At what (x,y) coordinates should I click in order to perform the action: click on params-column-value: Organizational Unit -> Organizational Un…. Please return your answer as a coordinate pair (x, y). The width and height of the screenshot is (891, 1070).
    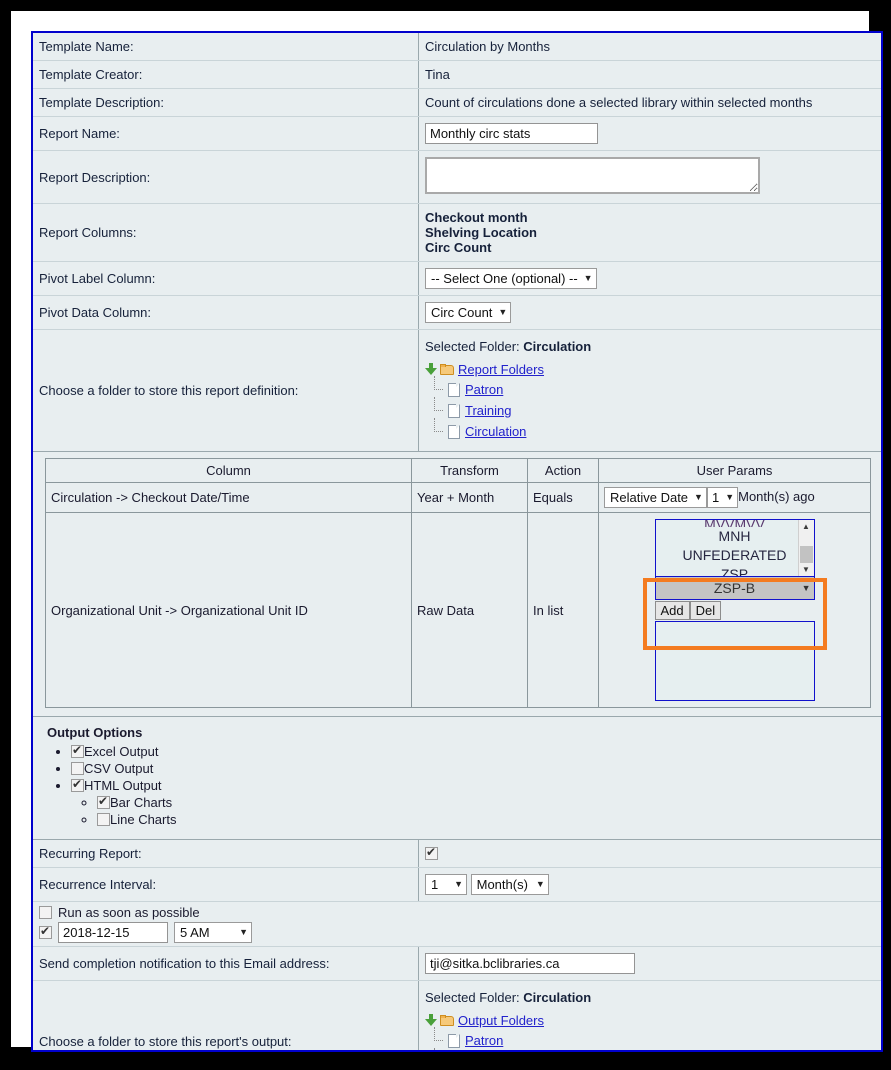
    Looking at the image, I should click on (228, 610).